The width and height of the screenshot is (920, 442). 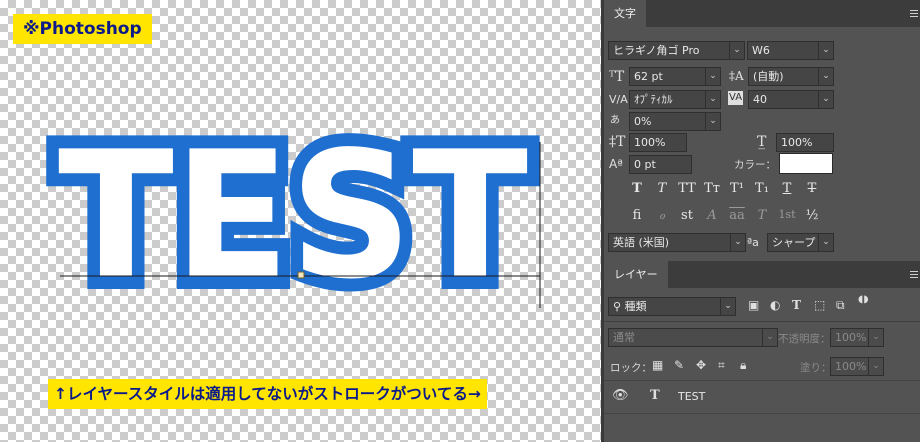 I want to click on horizontal-scale-value: 100%, so click(x=797, y=142).